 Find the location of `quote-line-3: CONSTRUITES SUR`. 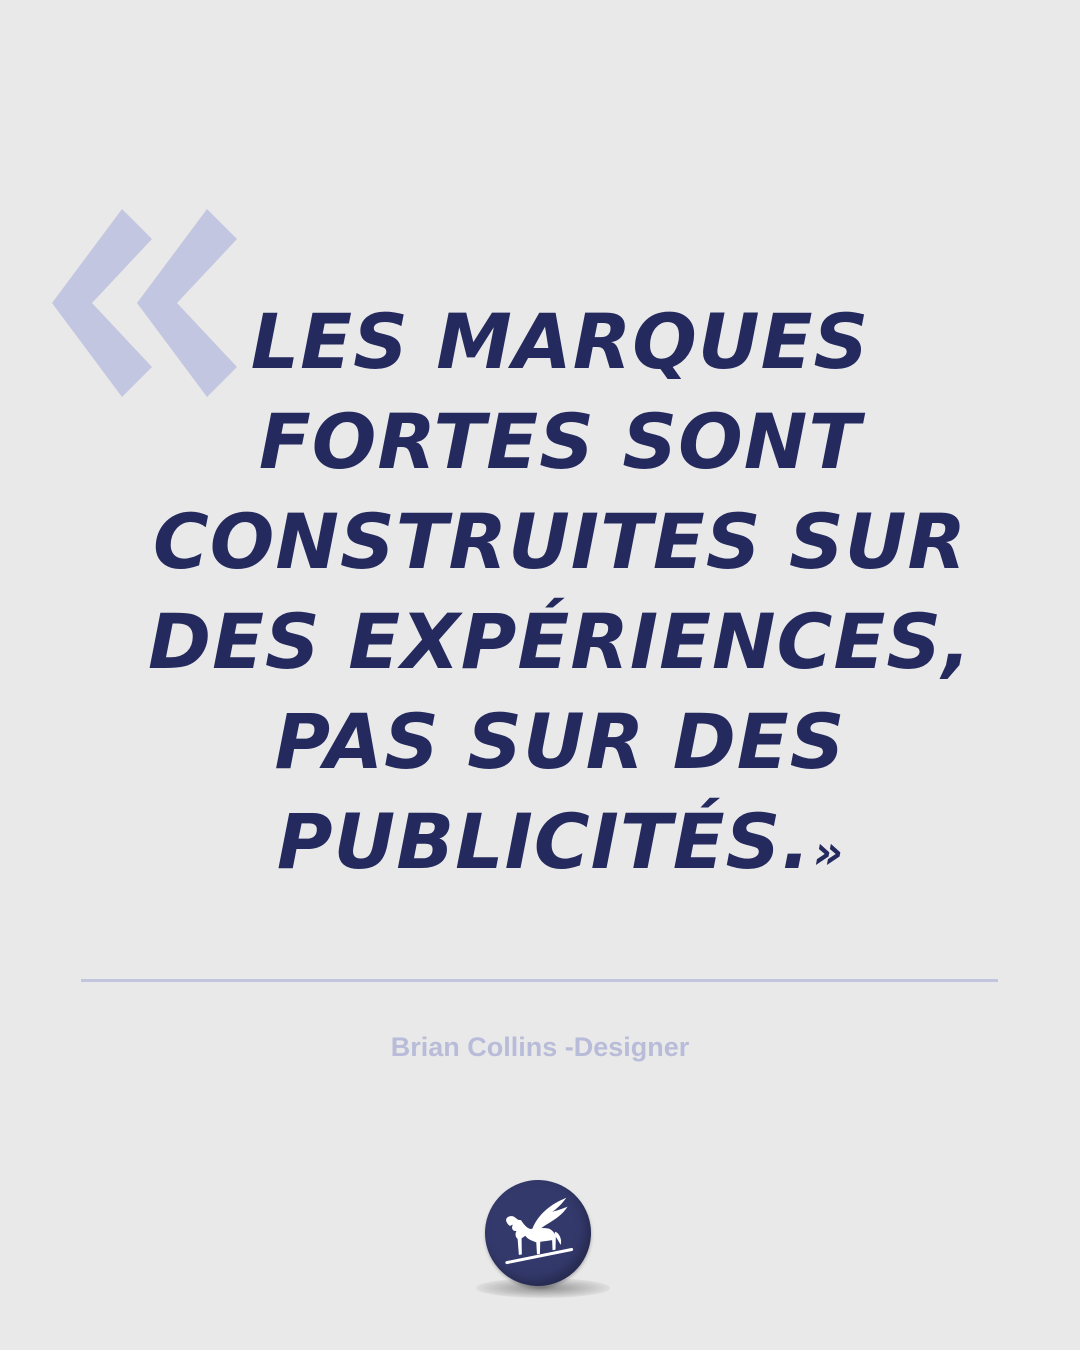

quote-line-3: CONSTRUITES SUR is located at coordinates (559, 541).